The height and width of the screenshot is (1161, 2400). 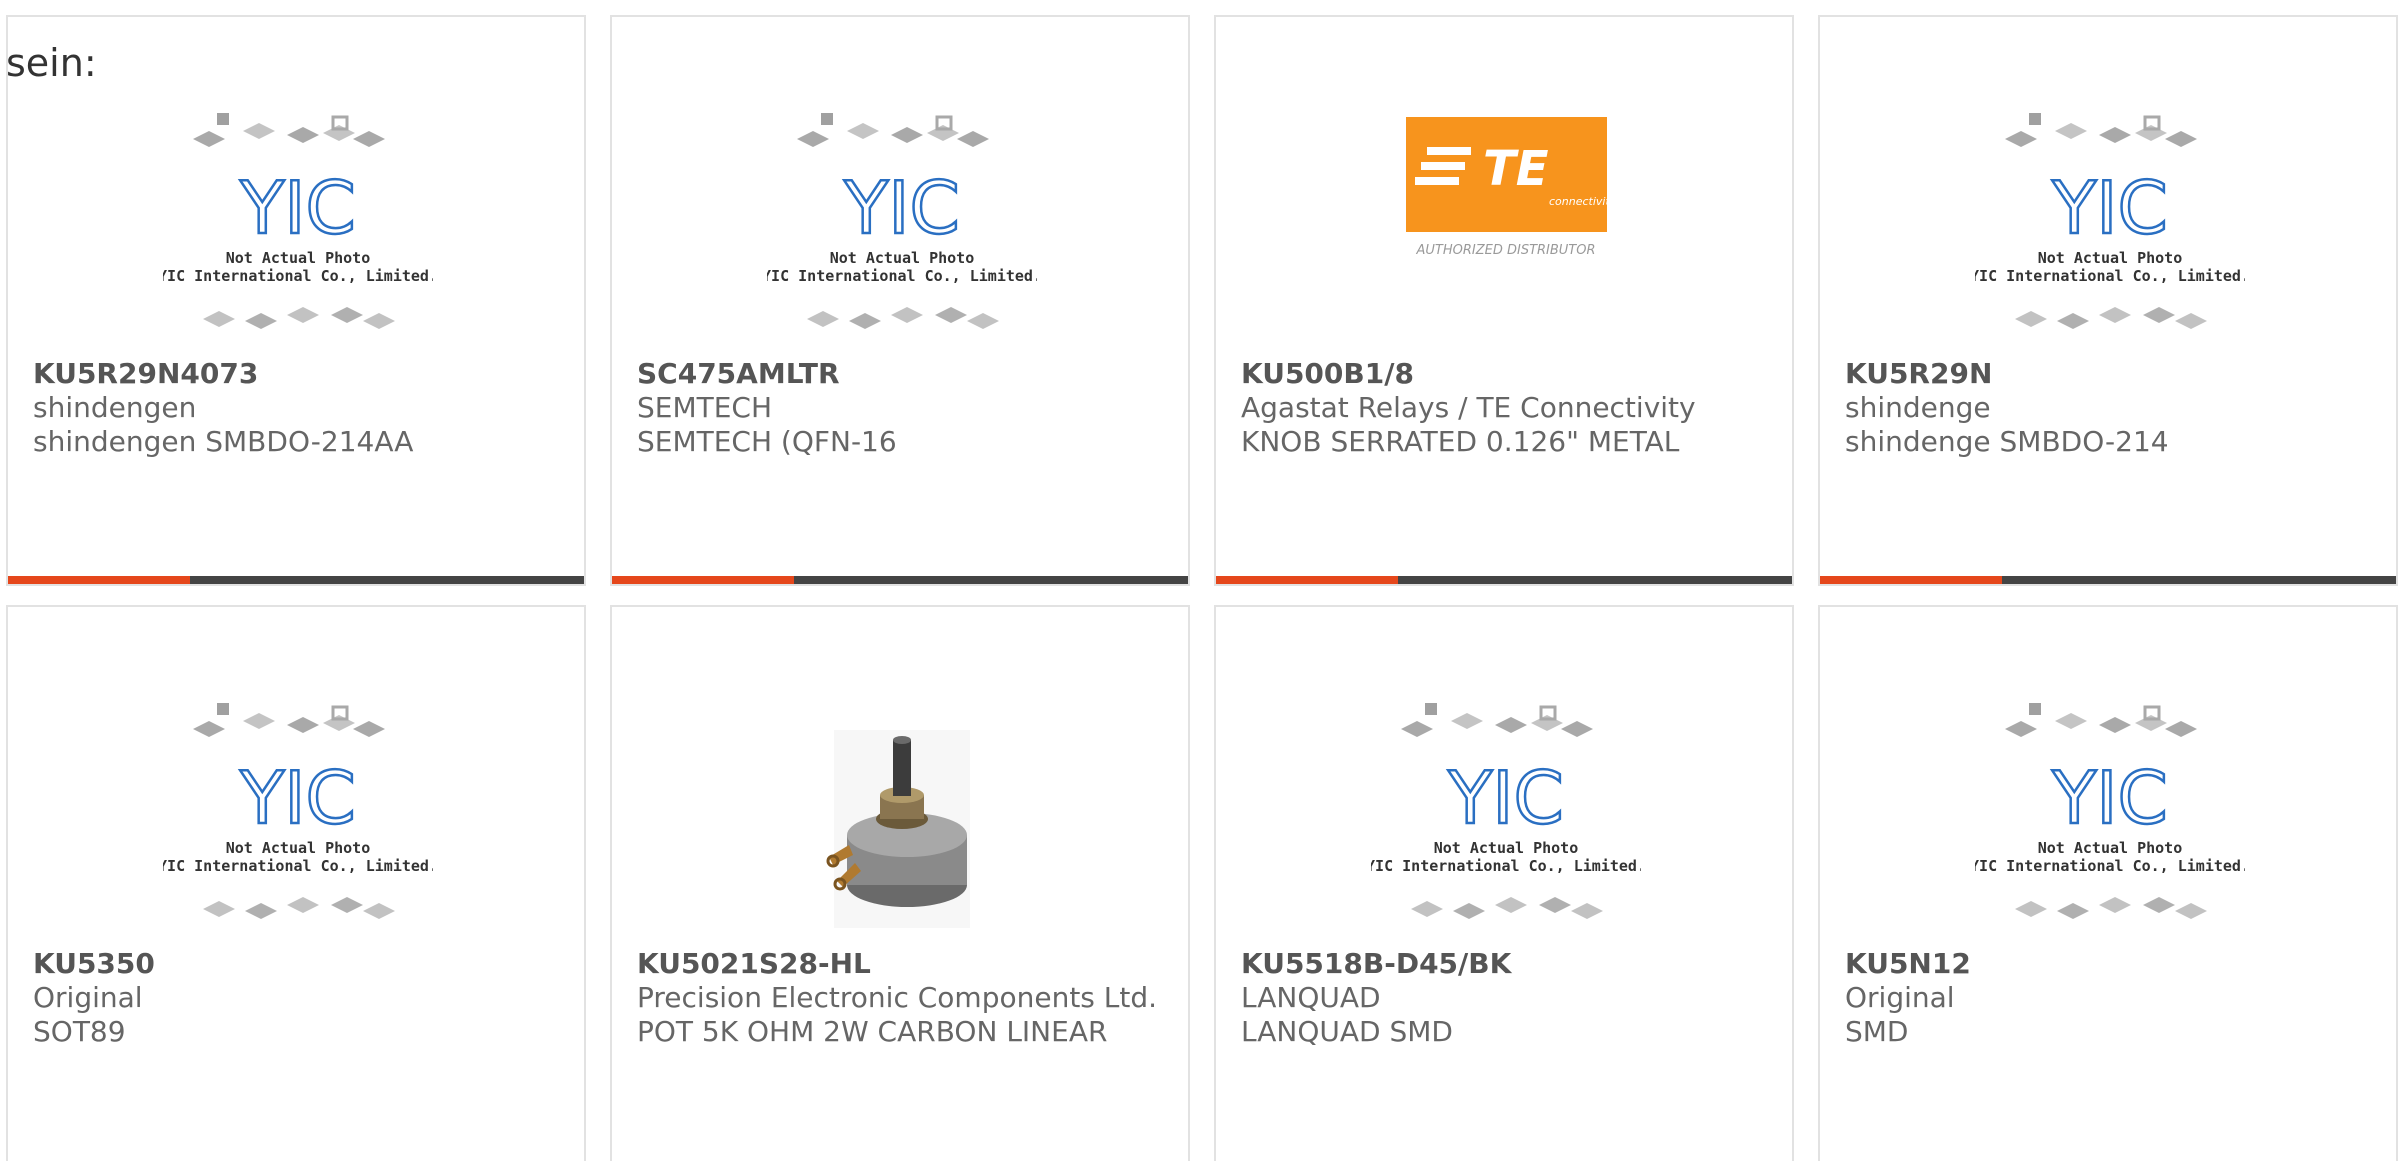 I want to click on description: shindengen SMBDO-214AA, so click(x=223, y=441).